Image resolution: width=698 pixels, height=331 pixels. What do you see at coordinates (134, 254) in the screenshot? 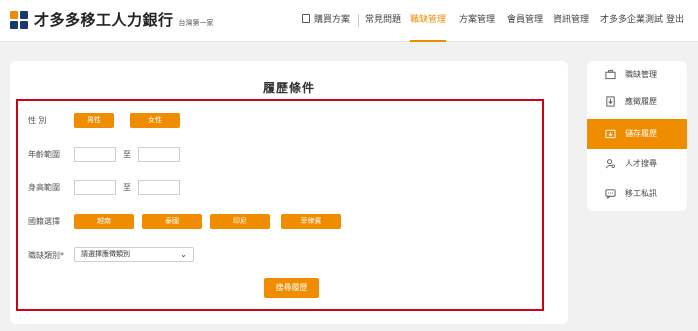
I see `job-category-select: 請選擇應徵類別 ⌄` at bounding box center [134, 254].